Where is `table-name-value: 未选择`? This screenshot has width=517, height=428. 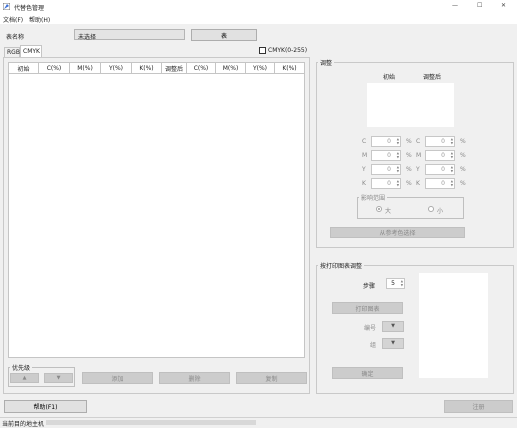 table-name-value: 未选择 is located at coordinates (87, 37).